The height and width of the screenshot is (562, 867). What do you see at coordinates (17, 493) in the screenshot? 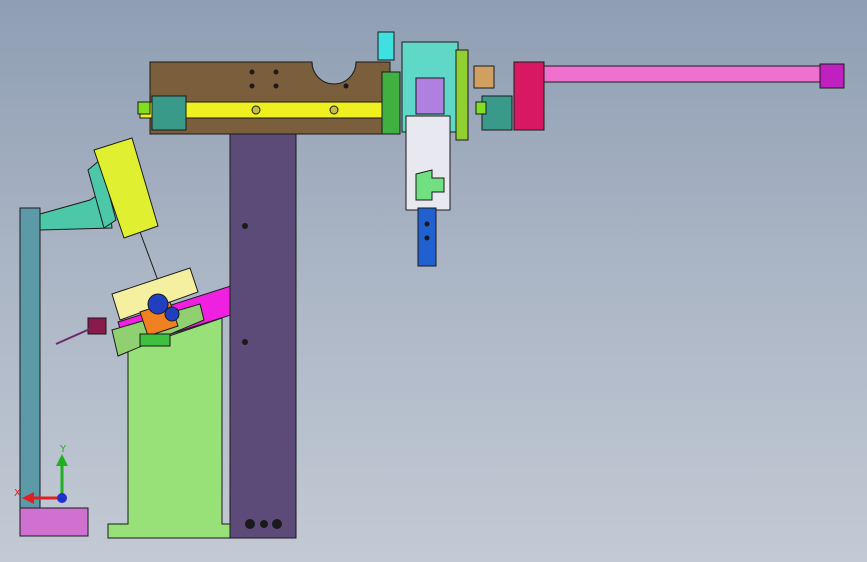
I see `x-axis-label: X` at bounding box center [17, 493].